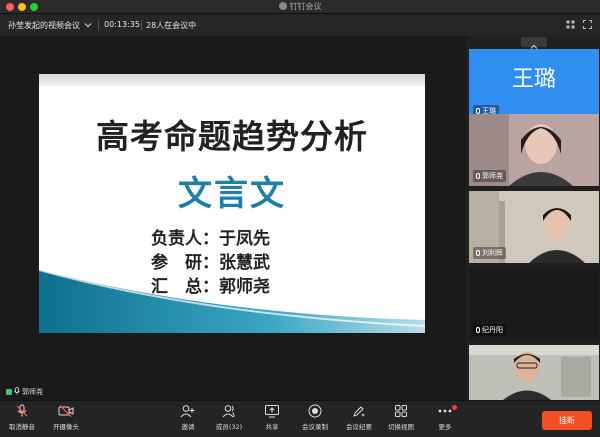  What do you see at coordinates (210, 239) in the screenshot?
I see `slide-credit-line: 负责人：于凤先` at bounding box center [210, 239].